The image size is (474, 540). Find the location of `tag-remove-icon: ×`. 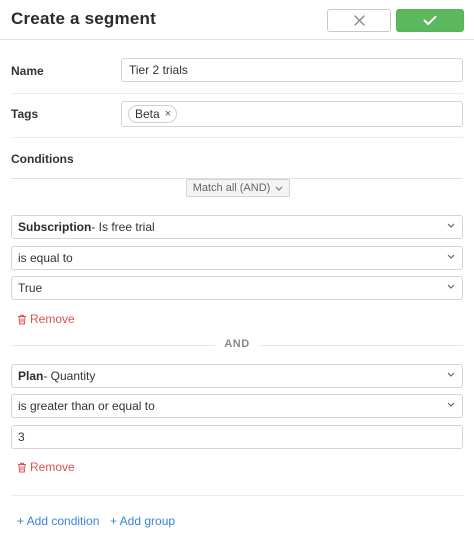

tag-remove-icon: × is located at coordinates (168, 114).